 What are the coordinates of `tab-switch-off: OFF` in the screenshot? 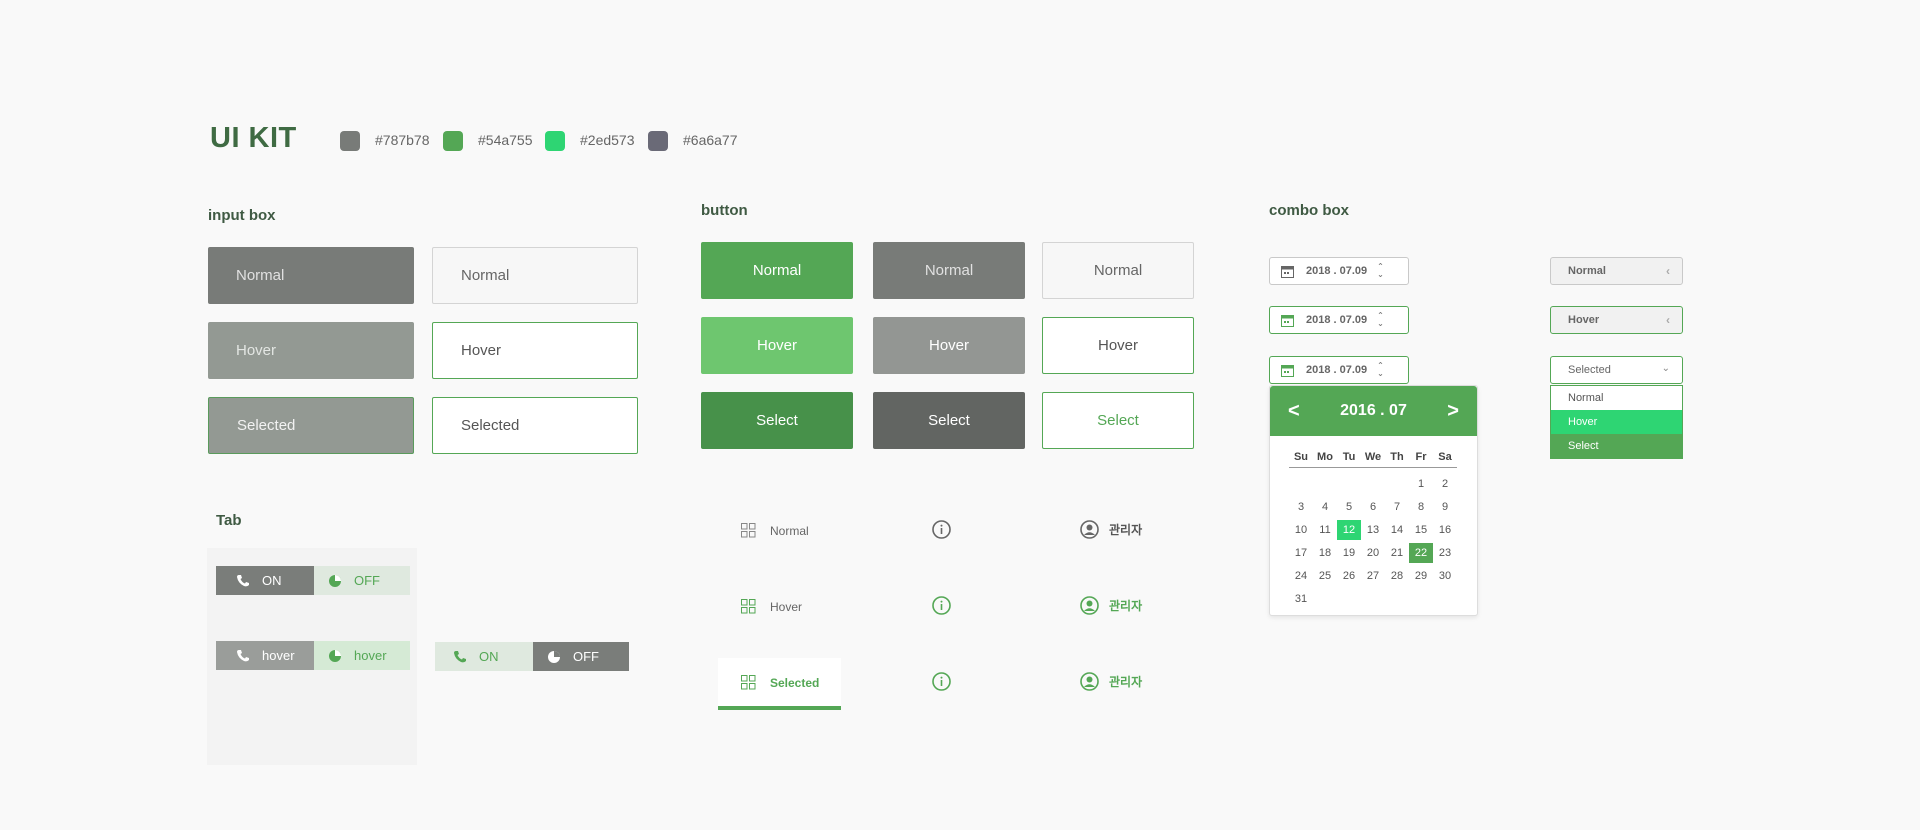 It's located at (362, 580).